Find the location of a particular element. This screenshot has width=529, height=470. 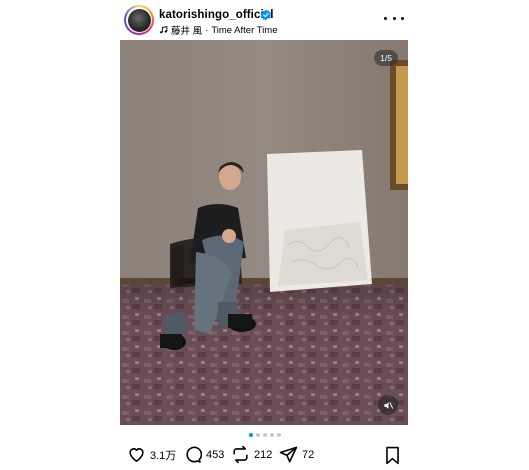

more-options-button is located at coordinates (394, 18).